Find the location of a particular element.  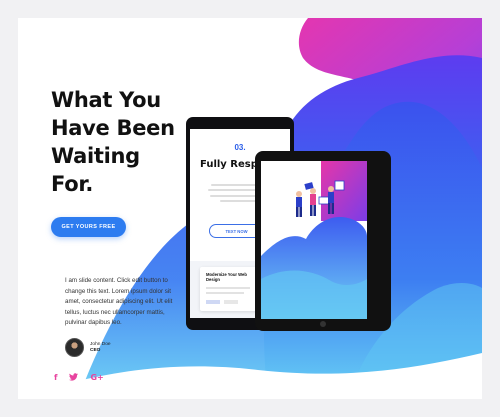

team-illustration is located at coordinates (314, 240).